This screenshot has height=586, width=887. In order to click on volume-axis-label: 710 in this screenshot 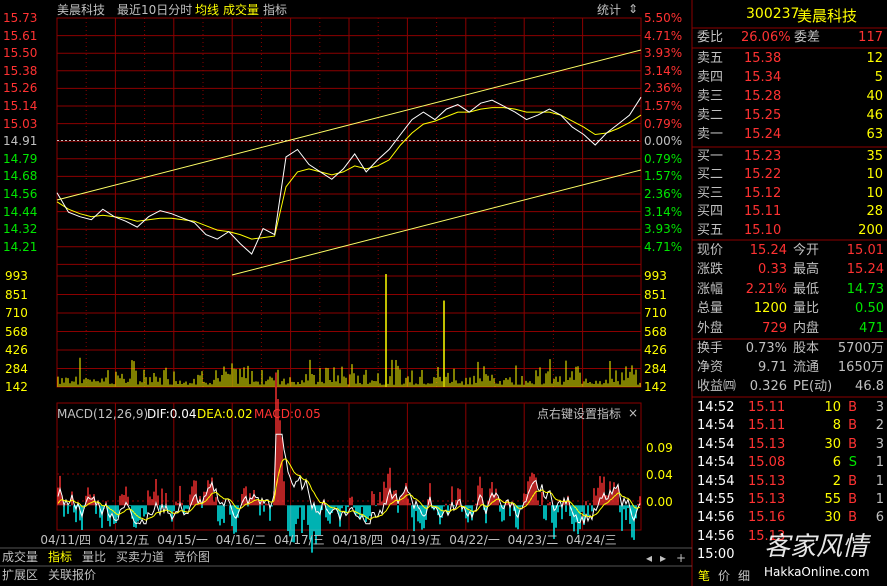, I will do `click(16, 313)`.